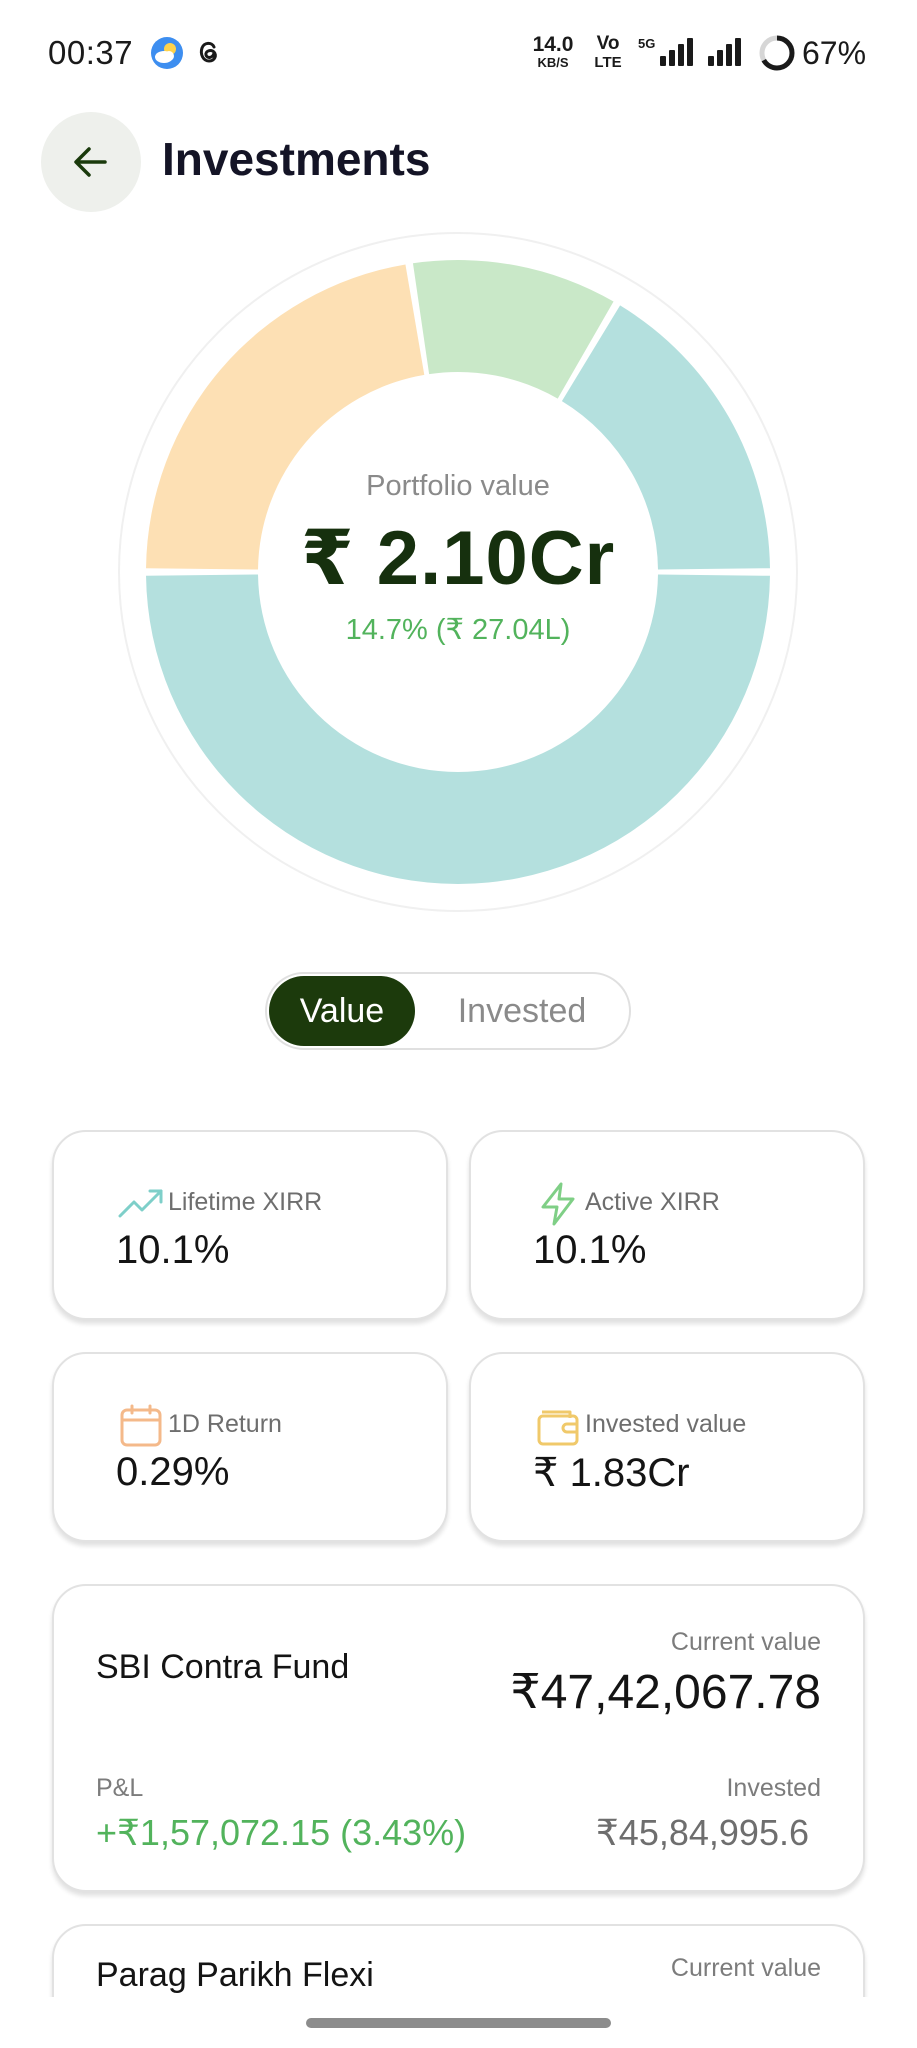 This screenshot has height=2048, width=917. I want to click on wallet-icon, so click(558, 1428).